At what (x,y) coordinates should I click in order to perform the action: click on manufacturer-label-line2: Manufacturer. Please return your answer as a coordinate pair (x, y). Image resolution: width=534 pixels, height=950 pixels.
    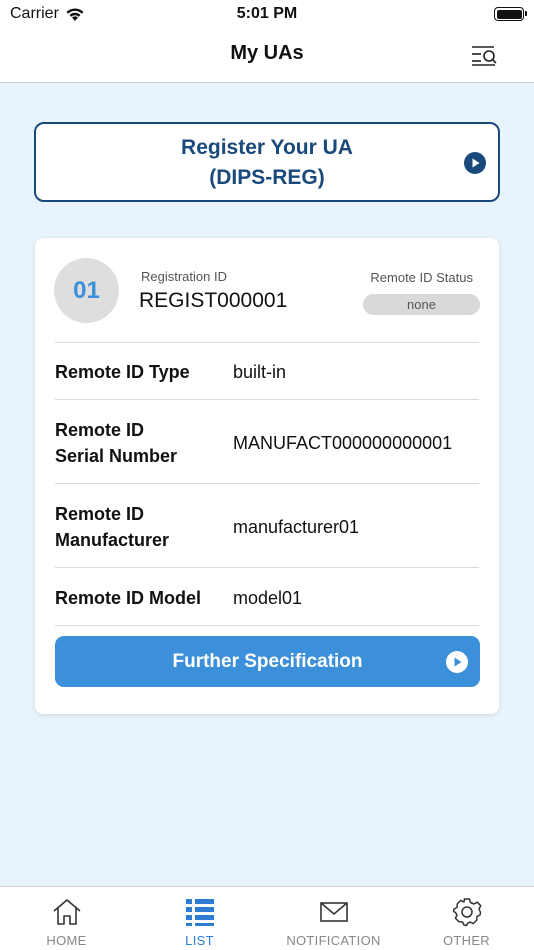
    Looking at the image, I should click on (112, 540).